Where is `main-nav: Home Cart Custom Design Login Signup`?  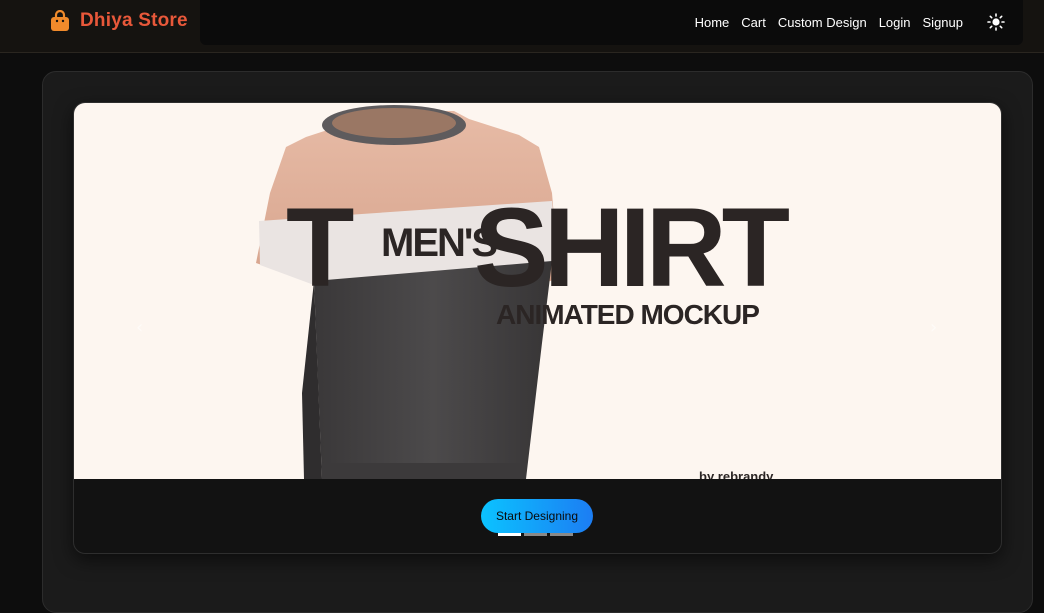 main-nav: Home Cart Custom Design Login Signup is located at coordinates (829, 22).